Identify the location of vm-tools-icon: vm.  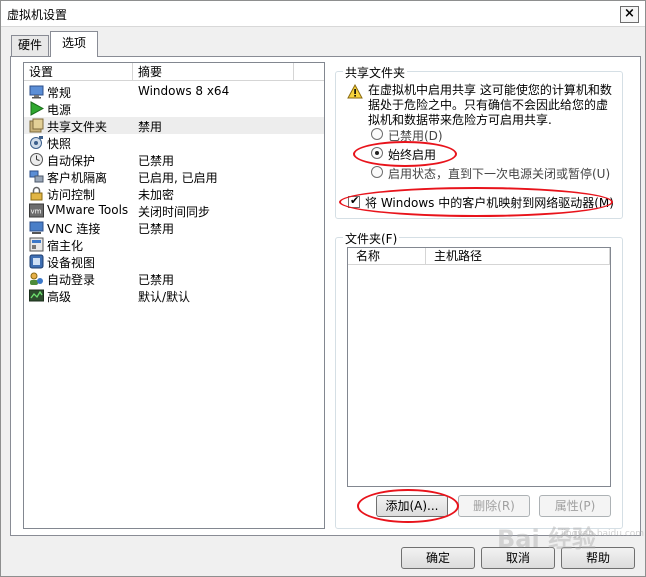
(36, 210).